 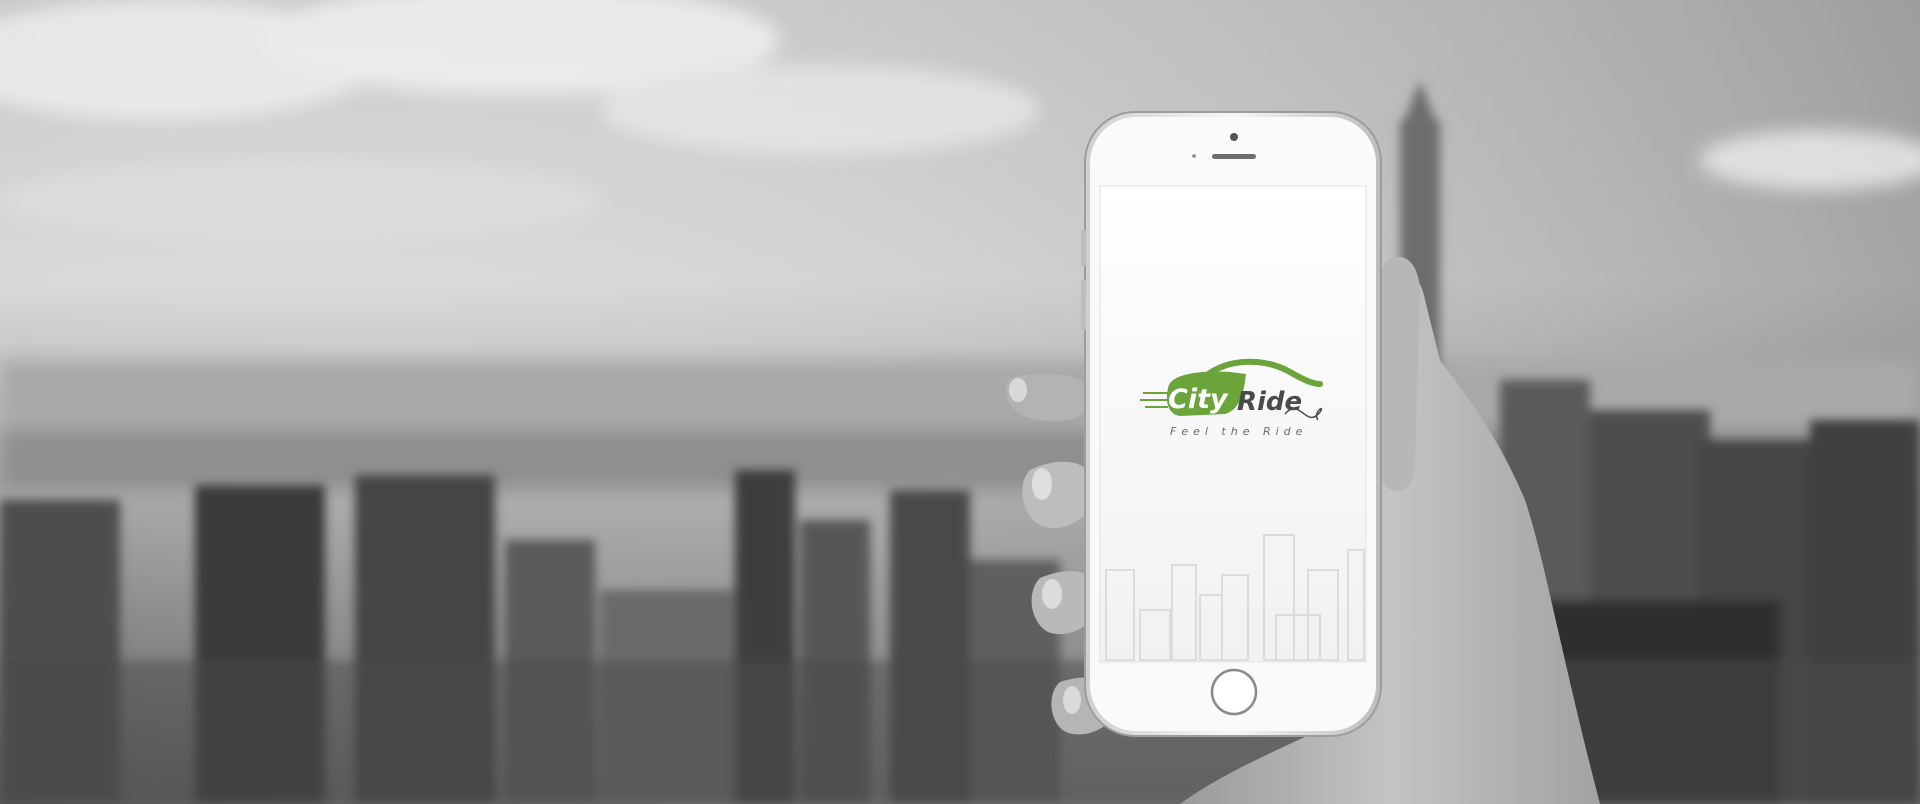 What do you see at coordinates (1270, 402) in the screenshot?
I see `brand-word-ride: Ride` at bounding box center [1270, 402].